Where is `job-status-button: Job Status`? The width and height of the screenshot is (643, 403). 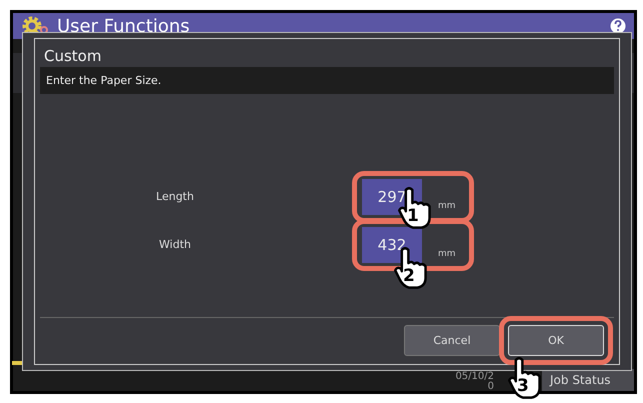
job-status-button: Job Status is located at coordinates (588, 380).